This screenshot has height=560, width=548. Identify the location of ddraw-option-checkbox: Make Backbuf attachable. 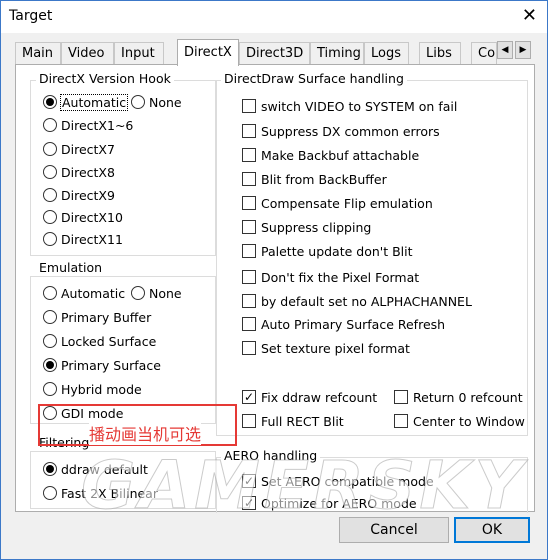
(330, 155).